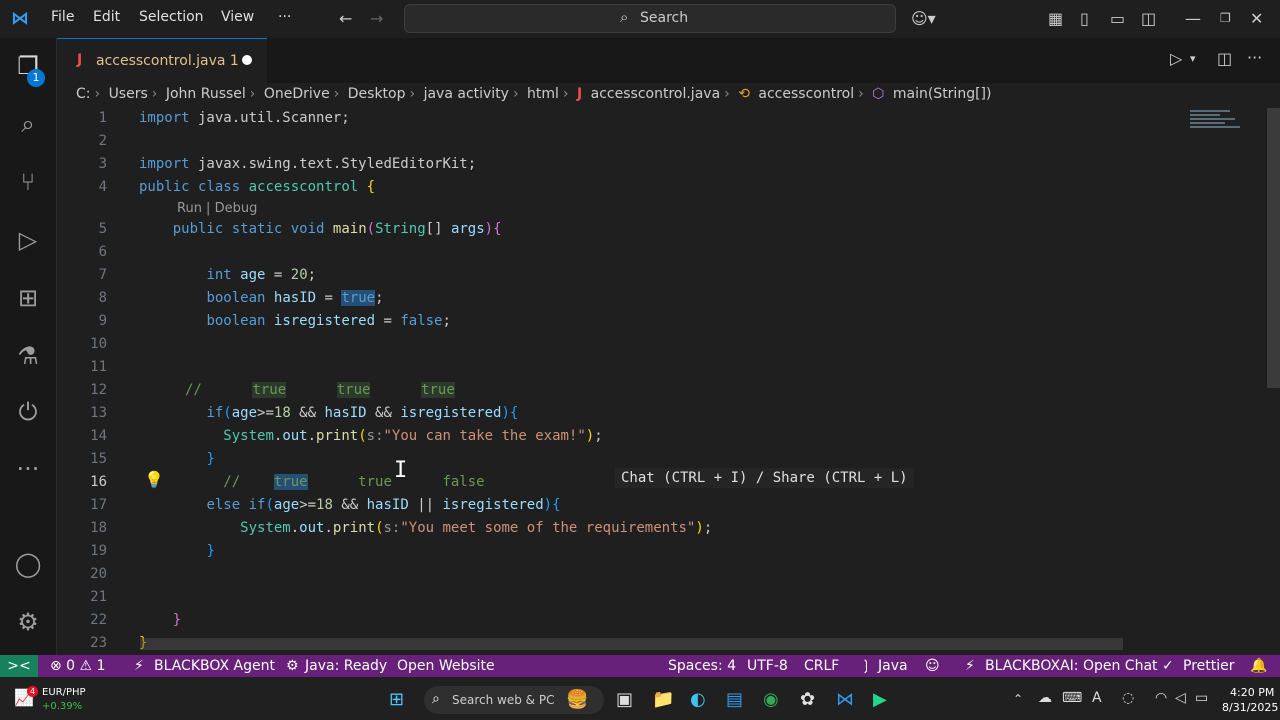 The width and height of the screenshot is (1280, 720). What do you see at coordinates (214, 666) in the screenshot?
I see `blackbox-agent: BLACKBOX Agent` at bounding box center [214, 666].